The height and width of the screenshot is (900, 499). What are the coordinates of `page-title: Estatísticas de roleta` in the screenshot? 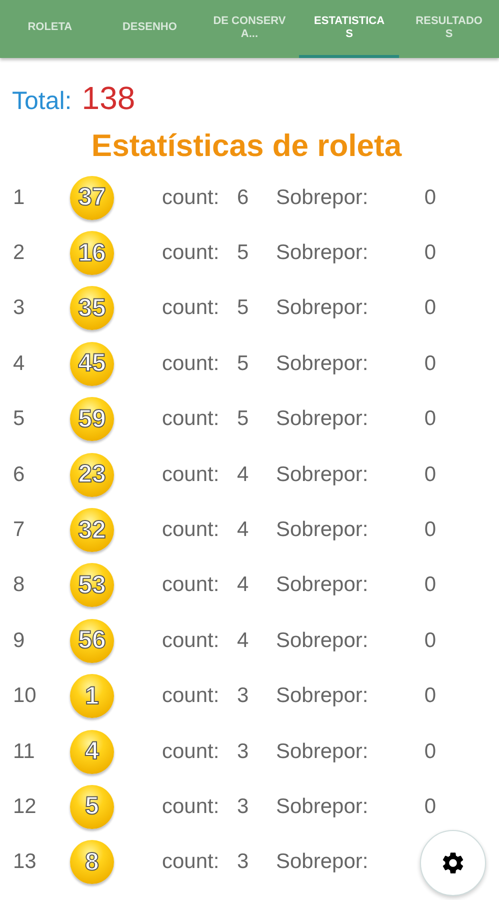 It's located at (246, 146).